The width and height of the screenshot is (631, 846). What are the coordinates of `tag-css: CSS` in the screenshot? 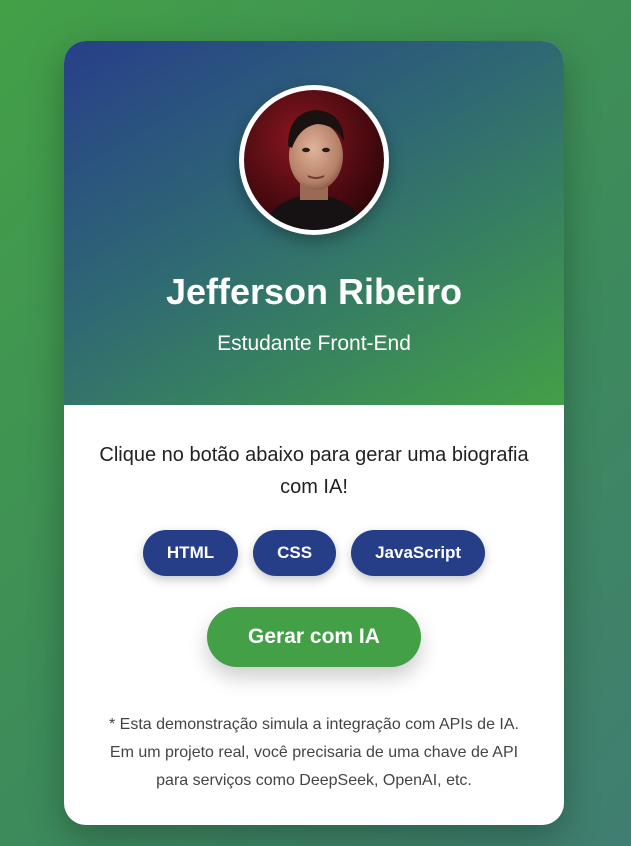 It's located at (295, 553).